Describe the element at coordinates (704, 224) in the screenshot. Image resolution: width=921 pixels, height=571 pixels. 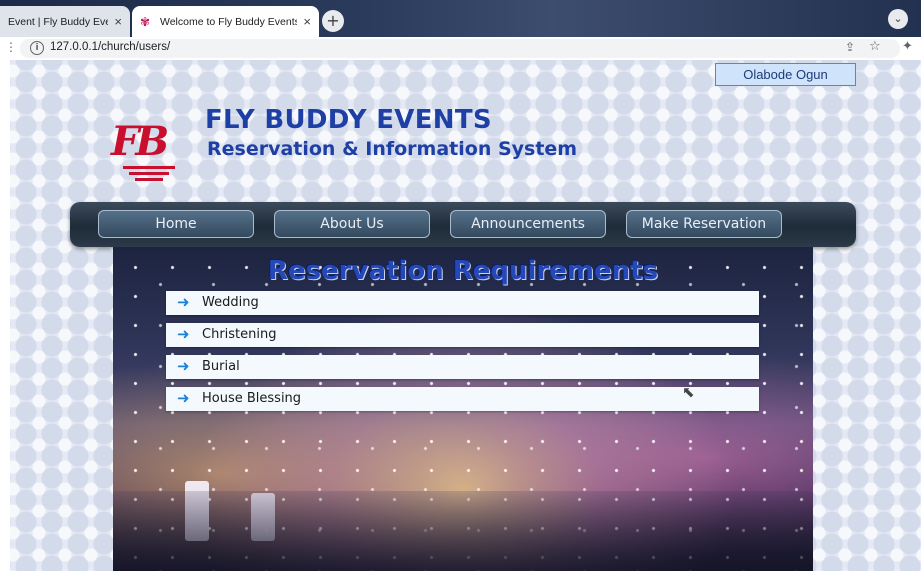
I see `nav-make-reservation-button: Make Reservation` at that location.